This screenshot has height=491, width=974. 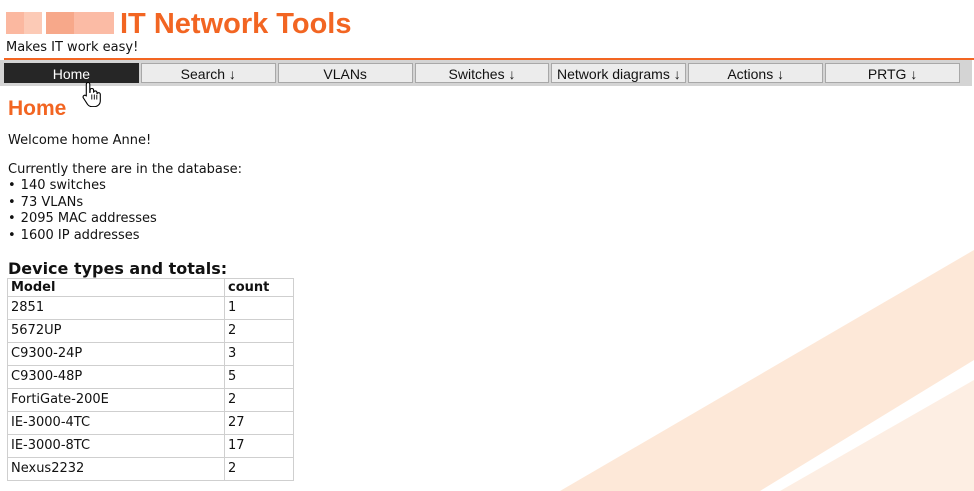 I want to click on count-cell: 5, so click(x=259, y=377).